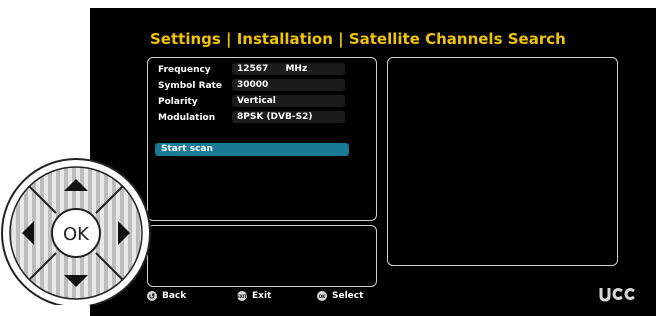 This screenshot has height=316, width=656. I want to click on ok-button: OK, so click(76, 234).